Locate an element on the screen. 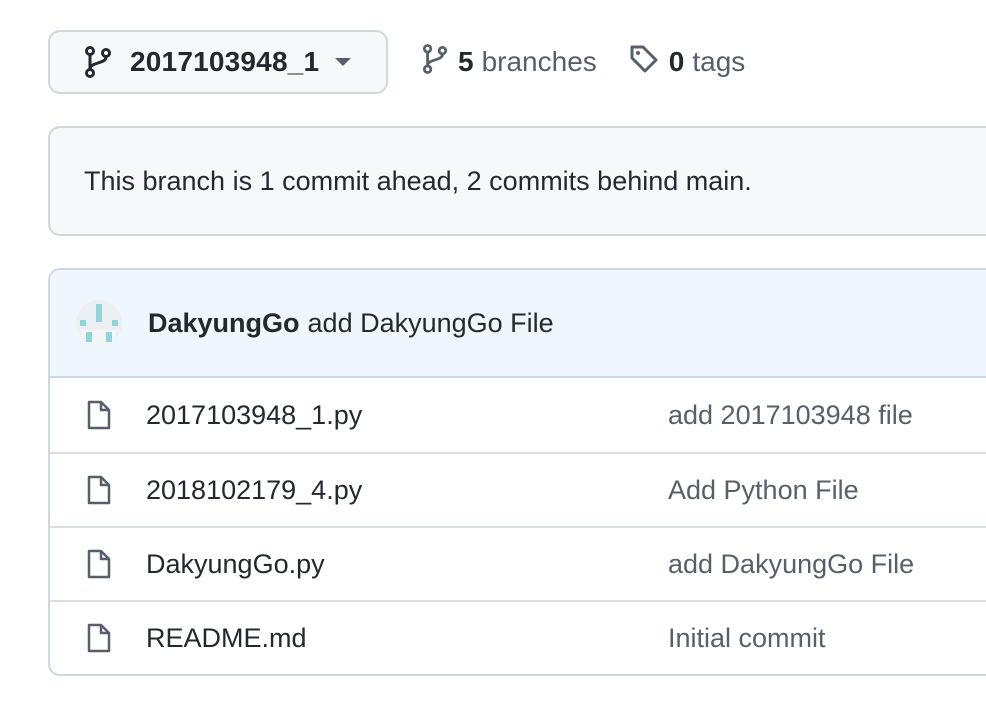 Image resolution: width=986 pixels, height=704 pixels. branches-link: 5 branches is located at coordinates (509, 62).